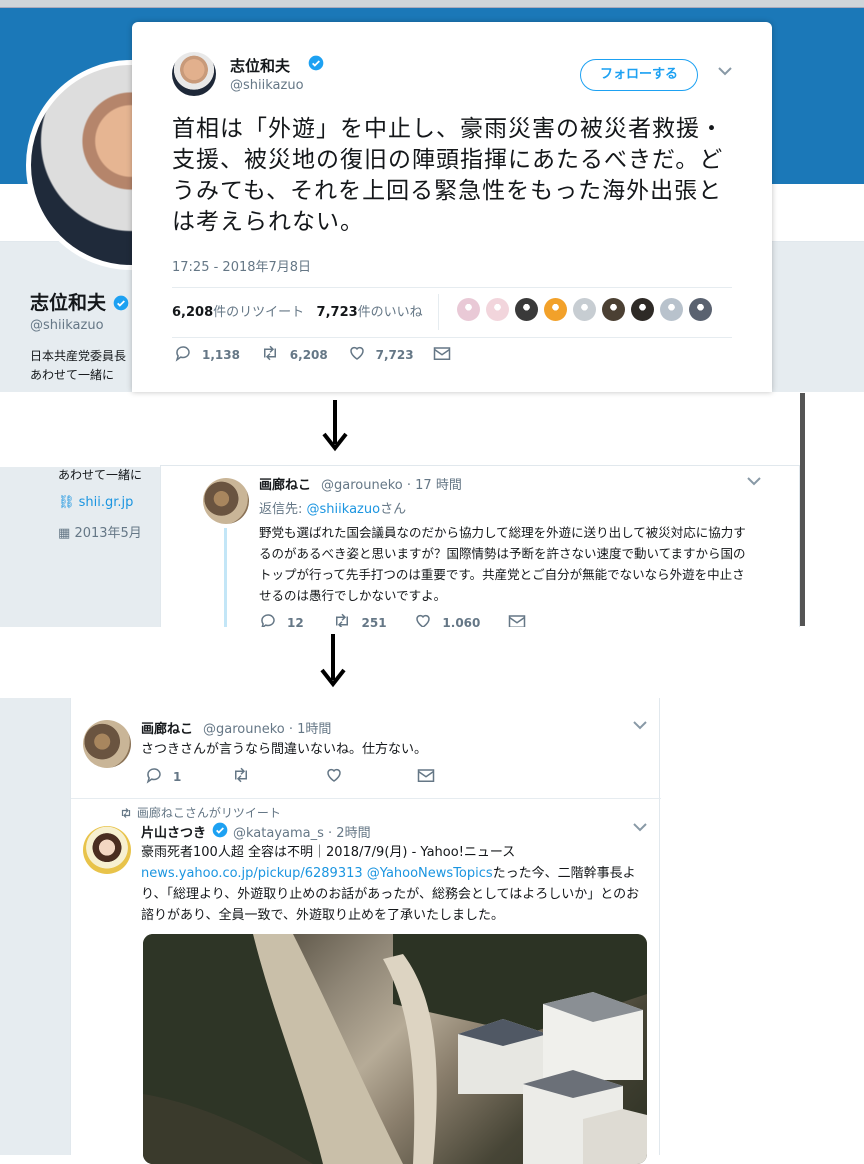 This screenshot has width=864, height=1164. I want to click on tweet-actions: 12 251 1,060, so click(405, 619).